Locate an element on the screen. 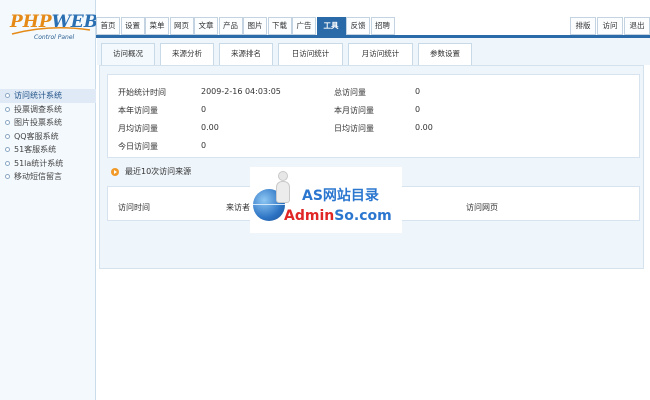 This screenshot has width=650, height=400. figure-icon is located at coordinates (283, 188).